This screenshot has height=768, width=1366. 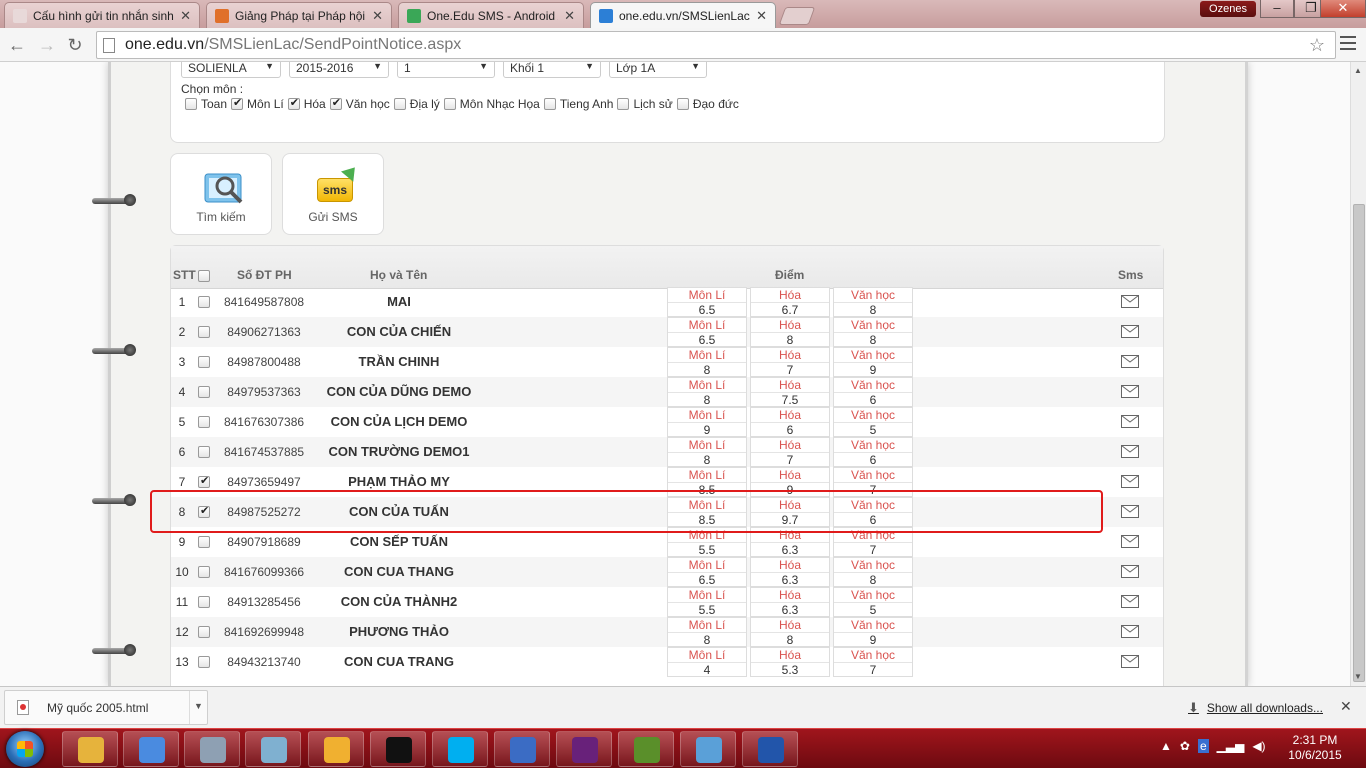 I want to click on year-select: 2015-2016 ▼, so click(x=339, y=70).